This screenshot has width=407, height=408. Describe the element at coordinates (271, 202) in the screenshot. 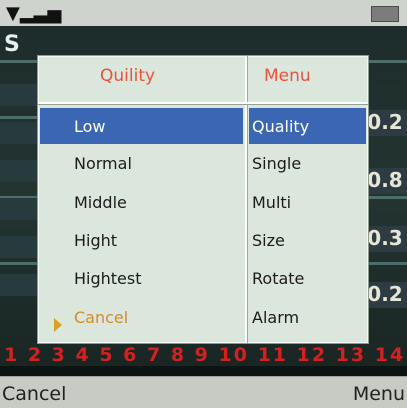

I see `menu-item-multi: Multi` at that location.